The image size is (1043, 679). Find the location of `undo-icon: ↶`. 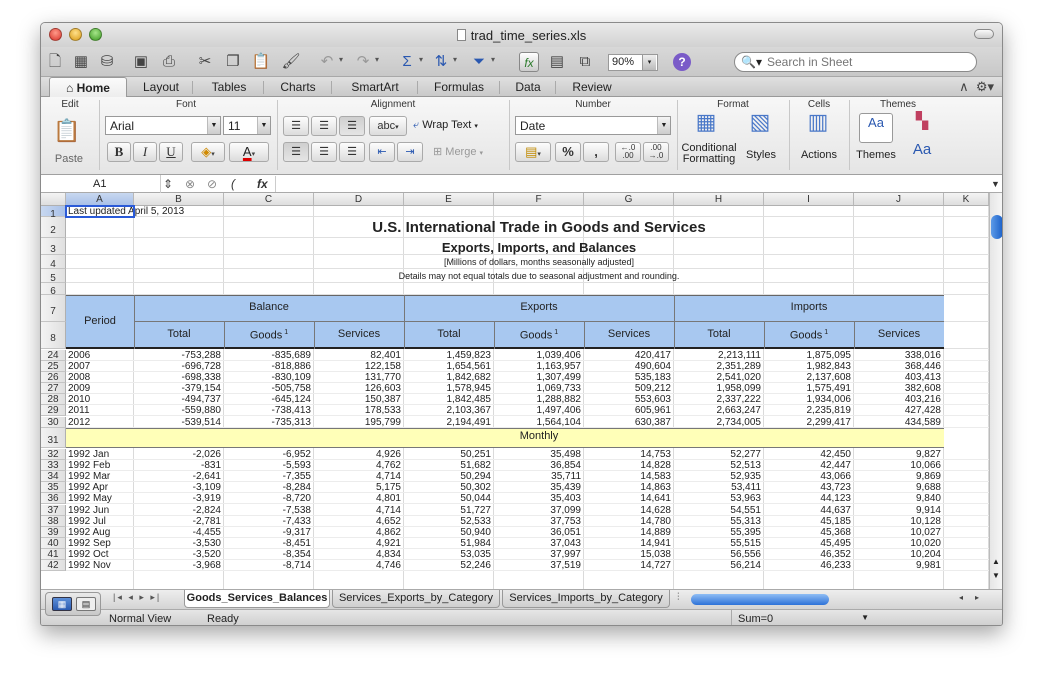

undo-icon: ↶ is located at coordinates (327, 62).